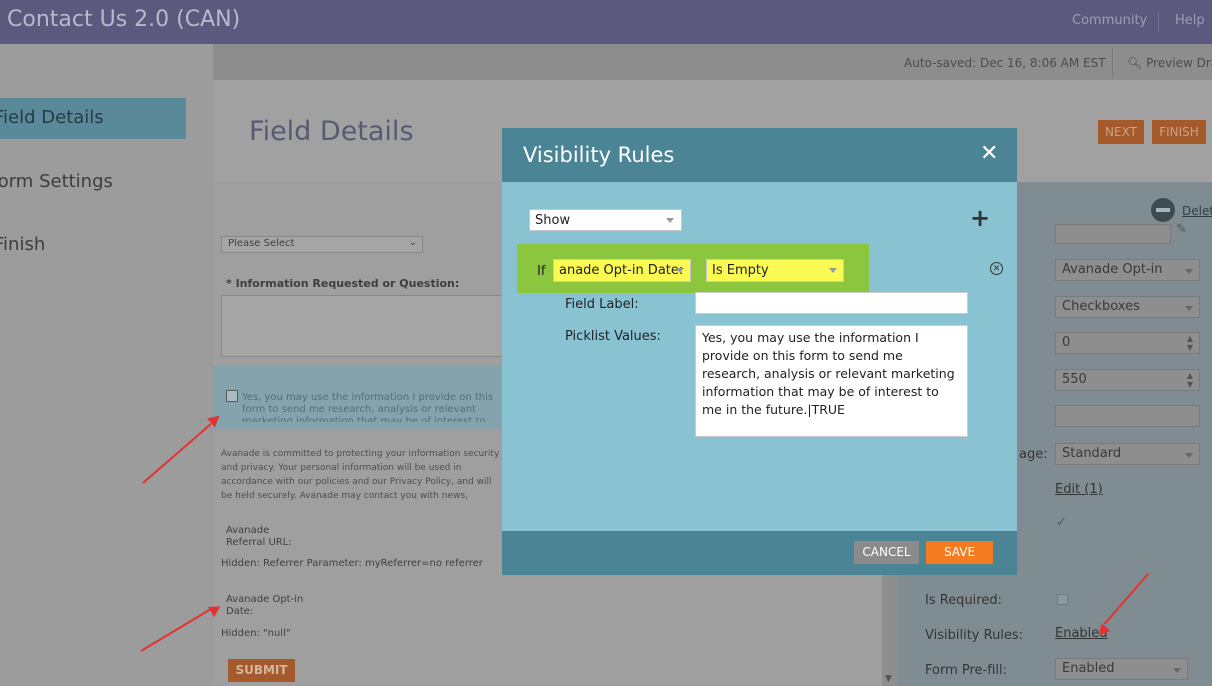 The height and width of the screenshot is (686, 1212). What do you see at coordinates (1127, 343) in the screenshot?
I see `number-stepper-a: 0 ▲ ▼` at bounding box center [1127, 343].